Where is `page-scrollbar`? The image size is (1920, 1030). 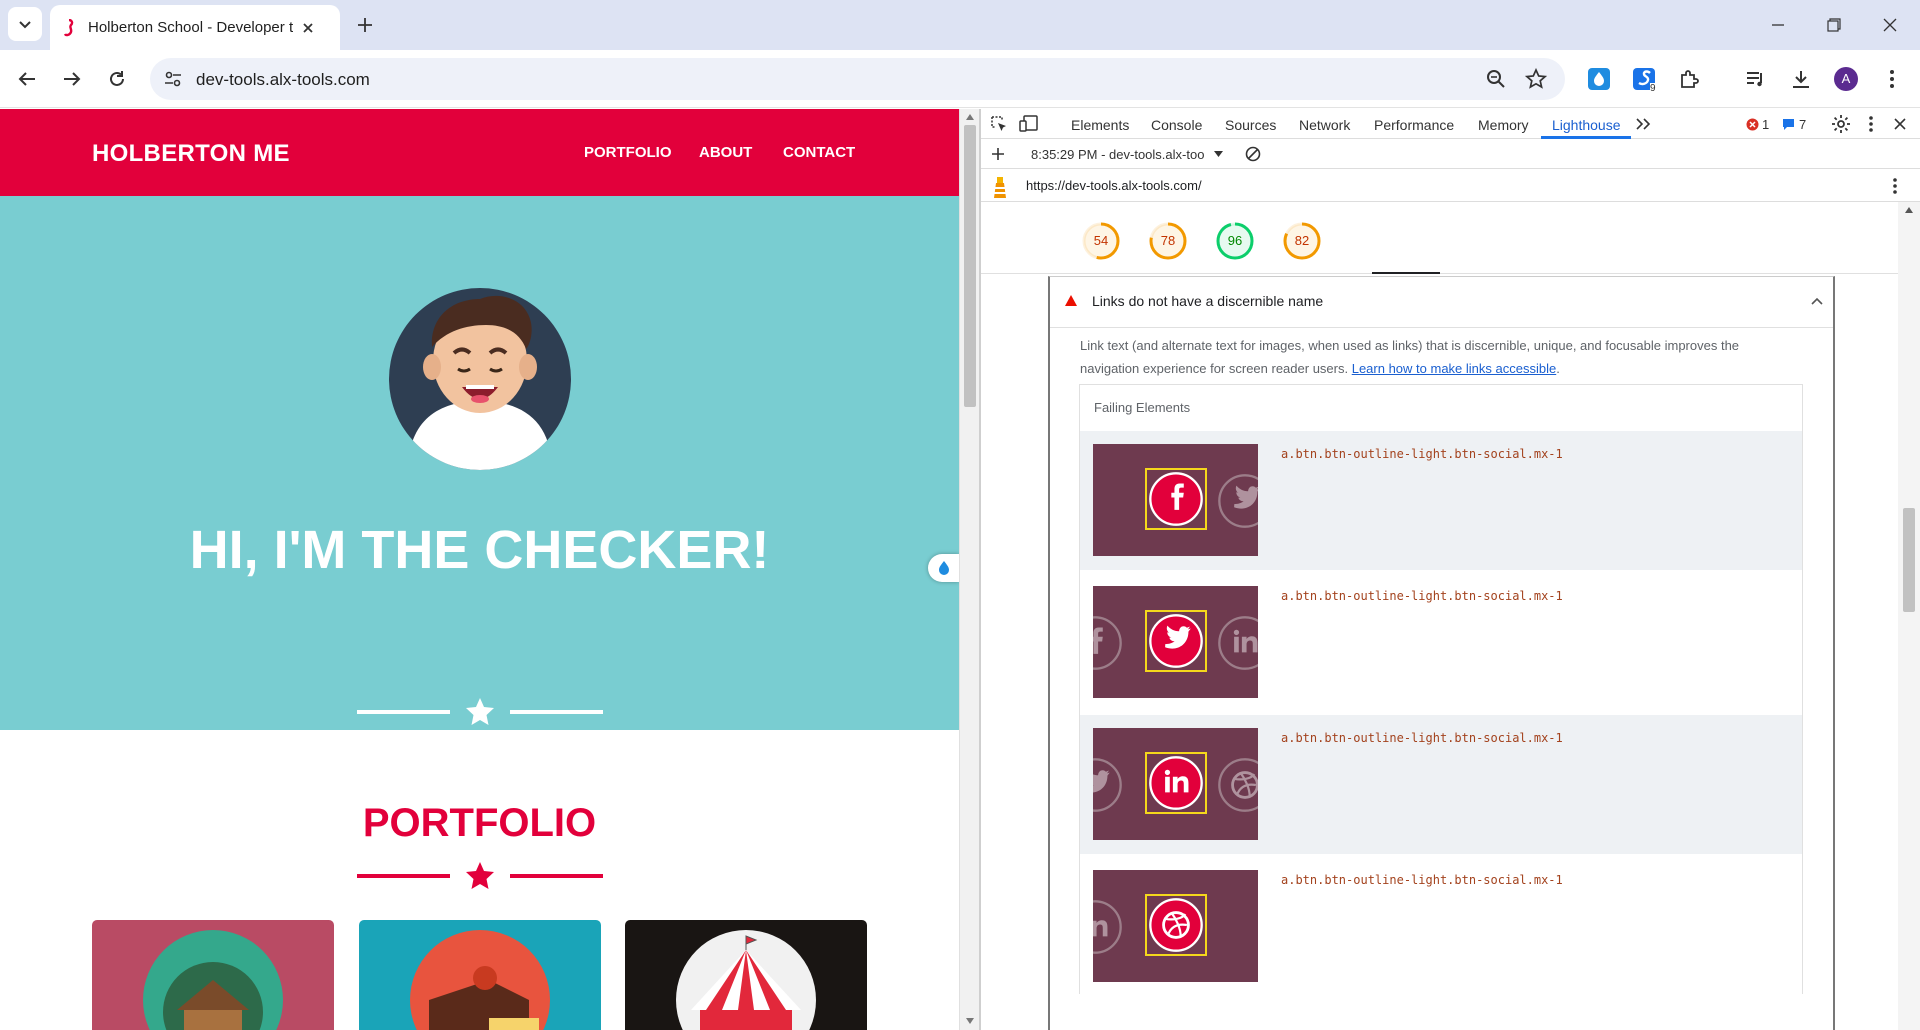 page-scrollbar is located at coordinates (969, 569).